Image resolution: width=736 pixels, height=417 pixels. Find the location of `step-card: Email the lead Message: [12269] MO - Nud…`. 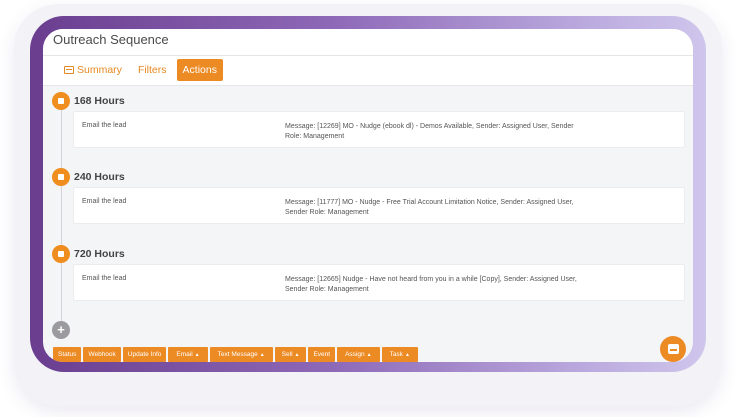

step-card: Email the lead Message: [12269] MO - Nud… is located at coordinates (379, 129).